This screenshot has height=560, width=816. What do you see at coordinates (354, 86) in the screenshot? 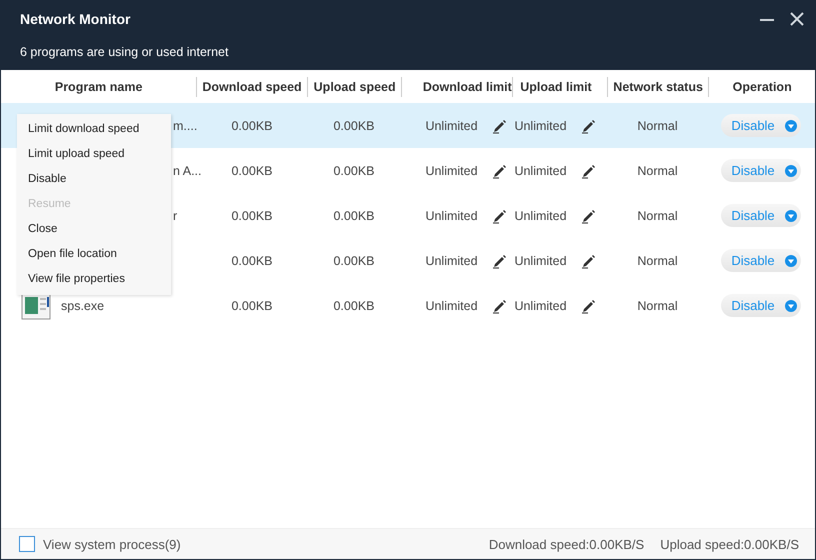
I see `column-header: Upload speed` at bounding box center [354, 86].